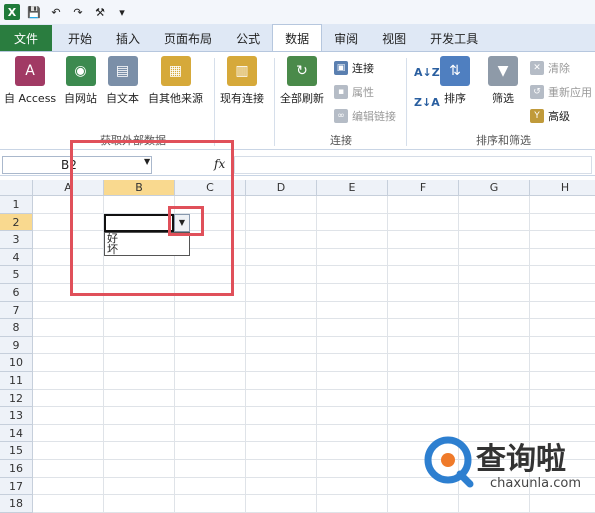 This screenshot has width=595, height=513. Describe the element at coordinates (188, 38) in the screenshot. I see `tab-page-layout: 页面布局` at that location.